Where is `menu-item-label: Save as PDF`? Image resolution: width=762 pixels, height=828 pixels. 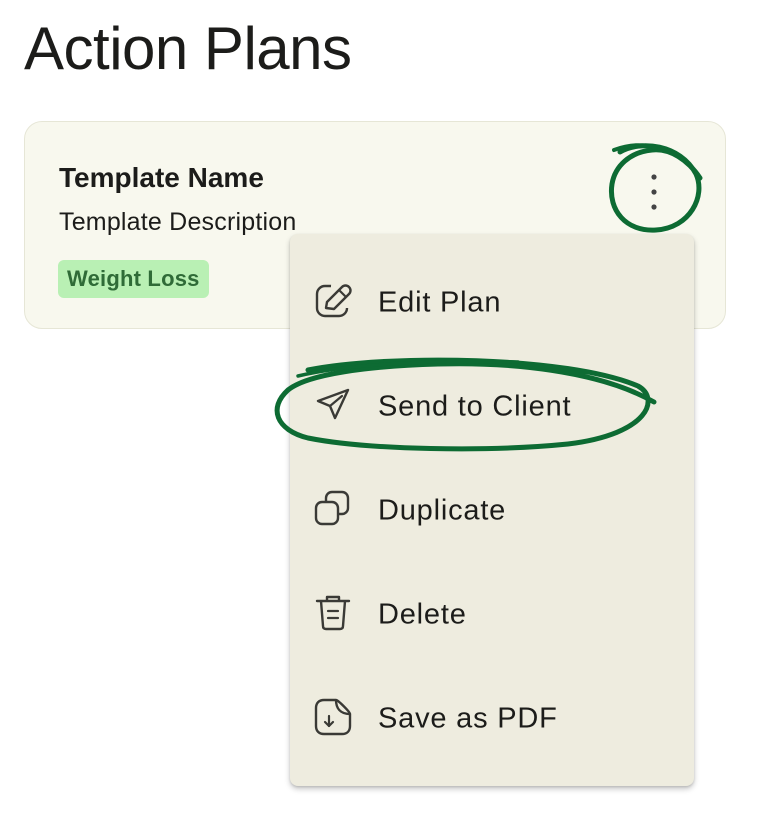 menu-item-label: Save as PDF is located at coordinates (468, 718).